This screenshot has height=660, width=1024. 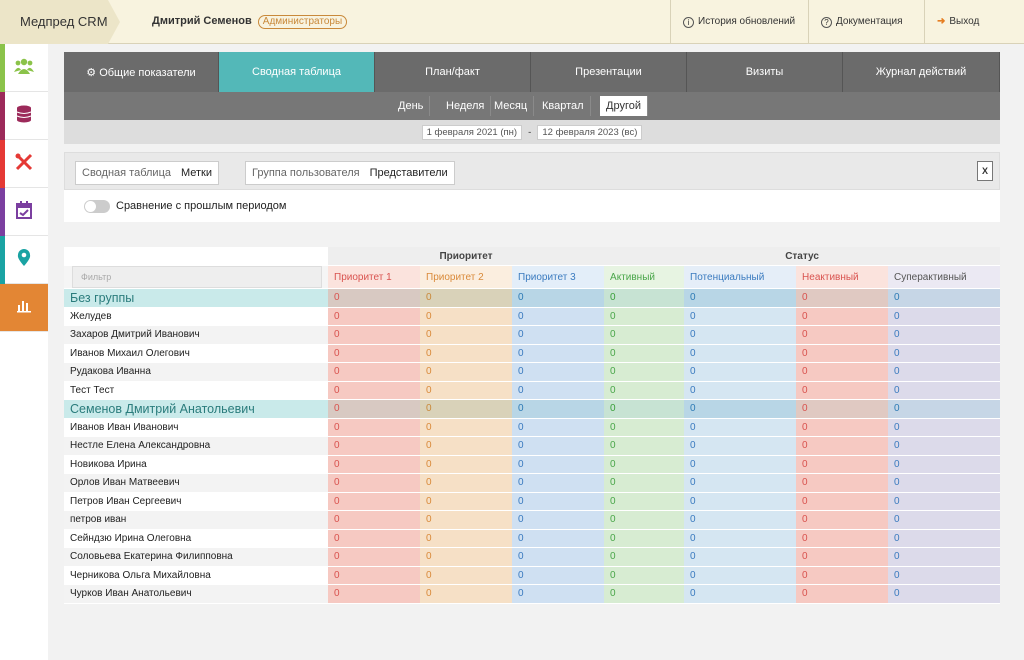 What do you see at coordinates (196, 446) in the screenshot?
I see `rep-name: Нестле Елена Александровна` at bounding box center [196, 446].